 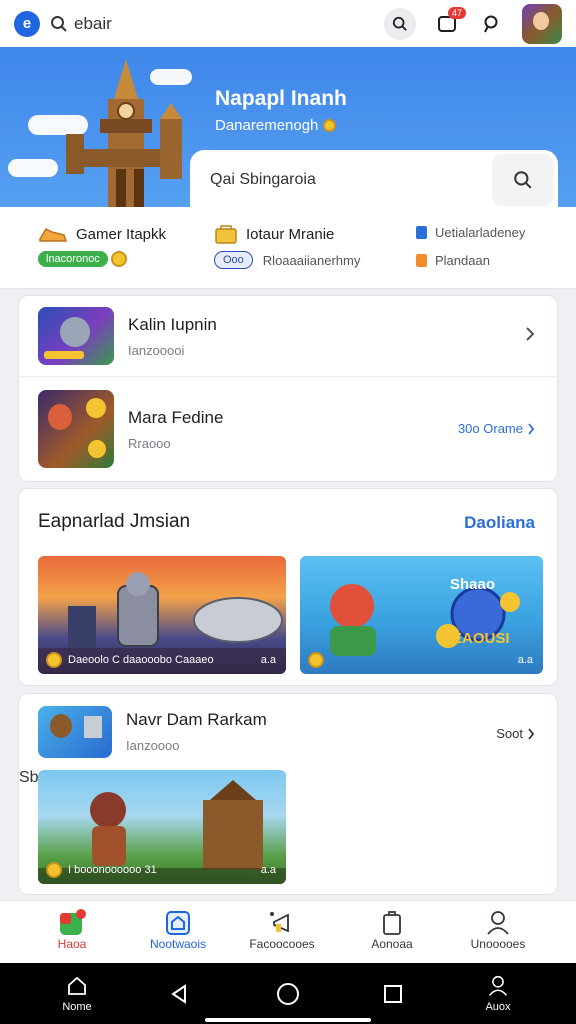 I want to click on avatar, so click(x=542, y=23).